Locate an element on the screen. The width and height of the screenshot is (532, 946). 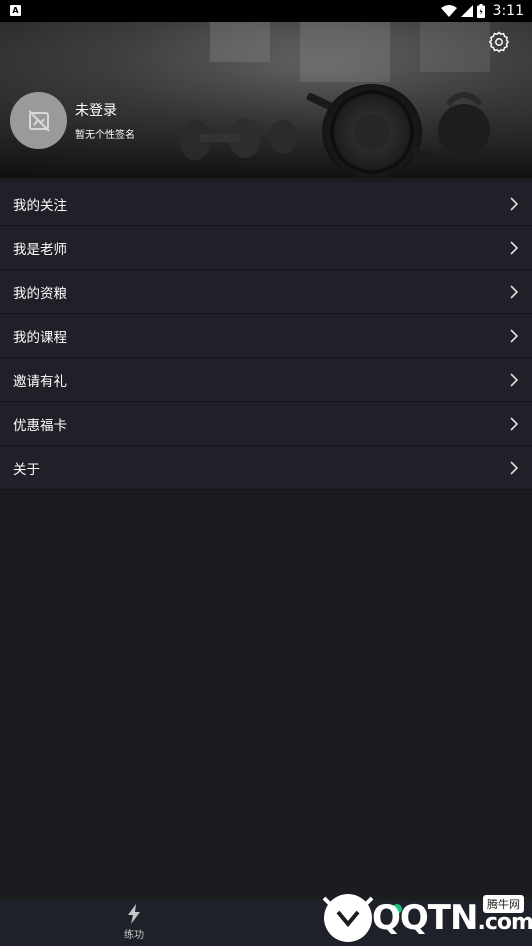
username: 未登录 is located at coordinates (96, 110).